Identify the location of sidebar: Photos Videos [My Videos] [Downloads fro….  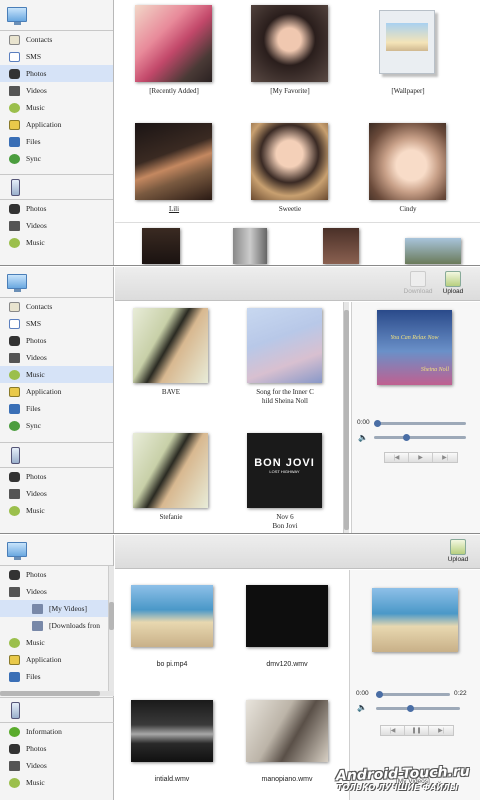
(57, 667).